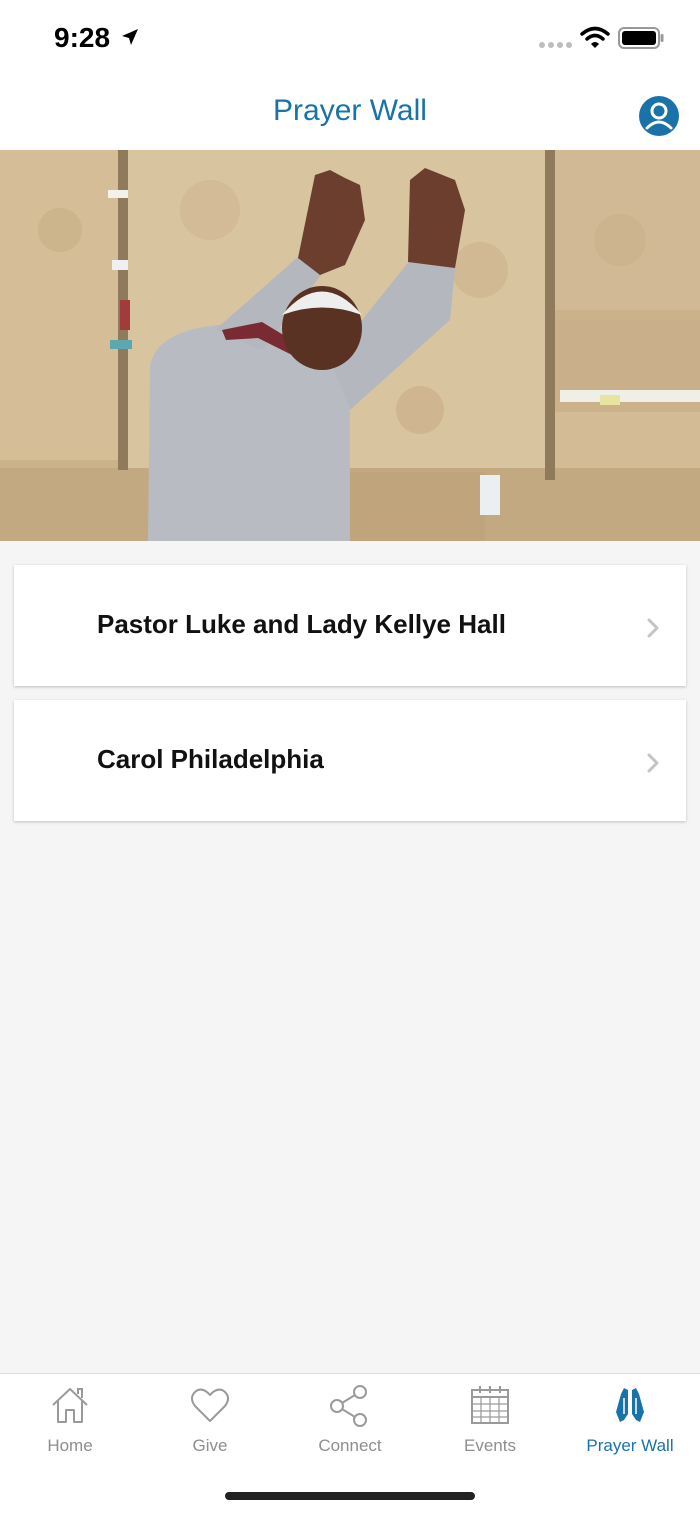  What do you see at coordinates (210, 1445) in the screenshot?
I see `tab-give-label: Give` at bounding box center [210, 1445].